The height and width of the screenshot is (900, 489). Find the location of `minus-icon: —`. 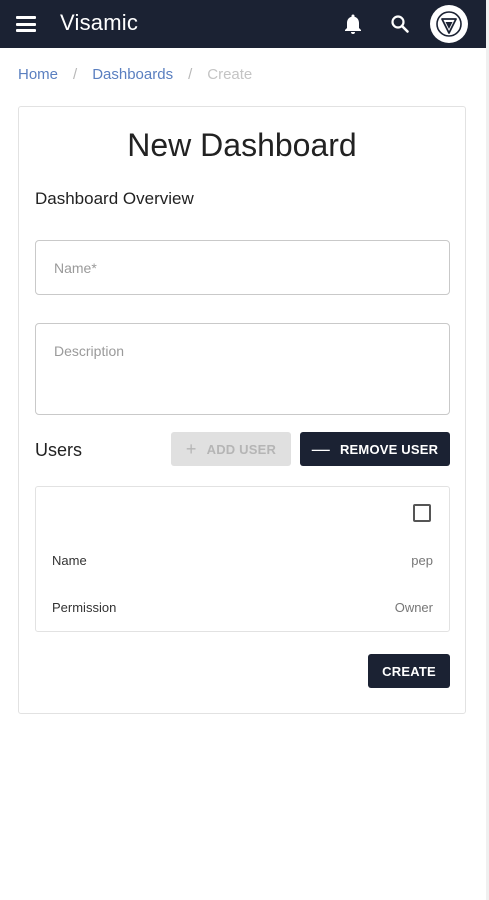

minus-icon: — is located at coordinates (320, 449).